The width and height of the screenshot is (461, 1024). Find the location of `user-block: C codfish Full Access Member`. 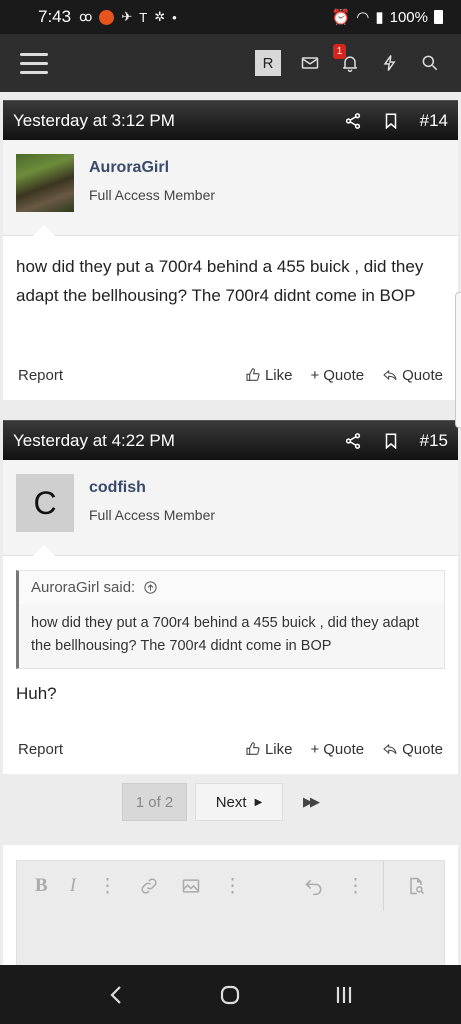

user-block: C codfish Full Access Member is located at coordinates (230, 508).